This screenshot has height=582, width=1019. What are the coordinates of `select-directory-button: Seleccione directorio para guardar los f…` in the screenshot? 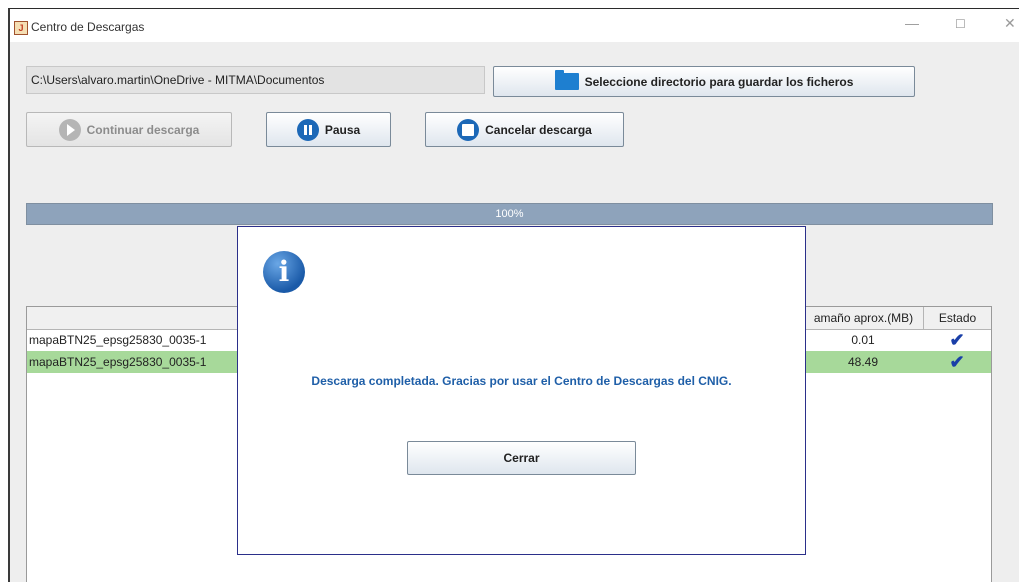 It's located at (704, 81).